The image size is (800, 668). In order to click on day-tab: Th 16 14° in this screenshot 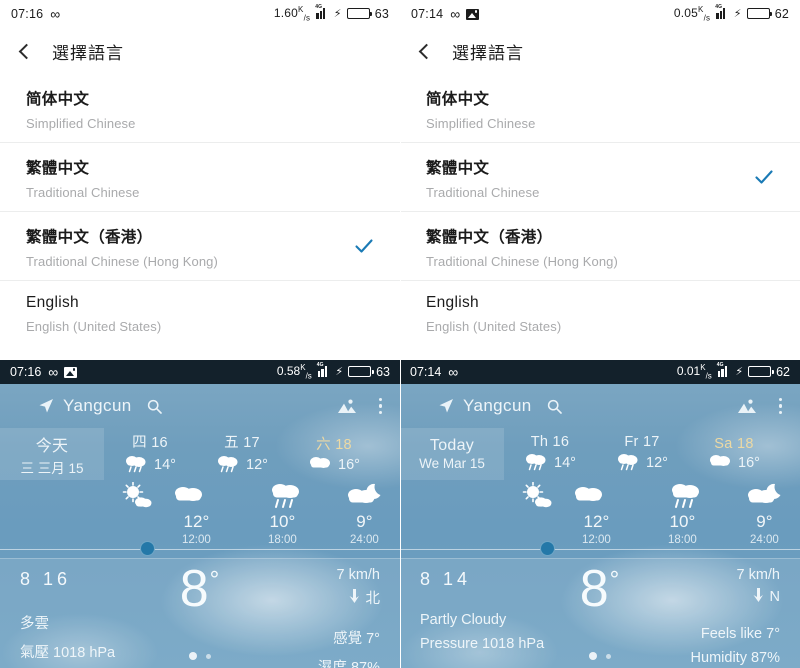, I will do `click(550, 454)`.